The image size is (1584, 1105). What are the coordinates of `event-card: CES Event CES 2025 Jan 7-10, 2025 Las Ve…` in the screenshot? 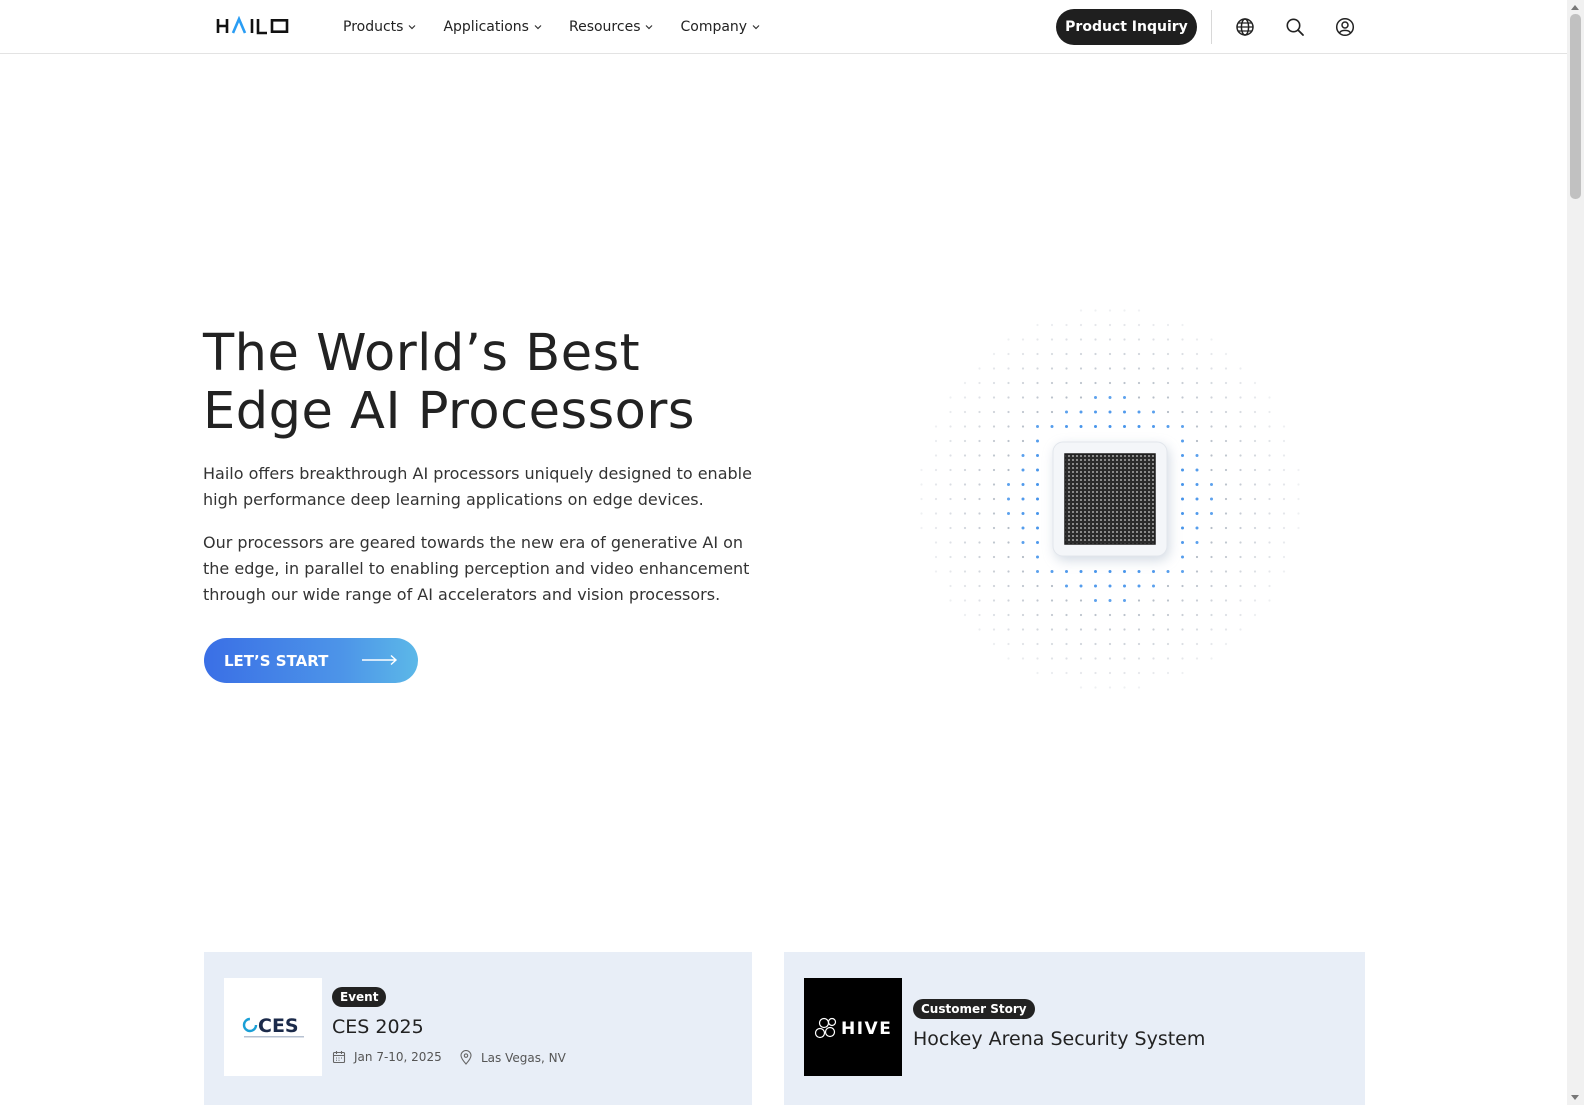 It's located at (478, 1028).